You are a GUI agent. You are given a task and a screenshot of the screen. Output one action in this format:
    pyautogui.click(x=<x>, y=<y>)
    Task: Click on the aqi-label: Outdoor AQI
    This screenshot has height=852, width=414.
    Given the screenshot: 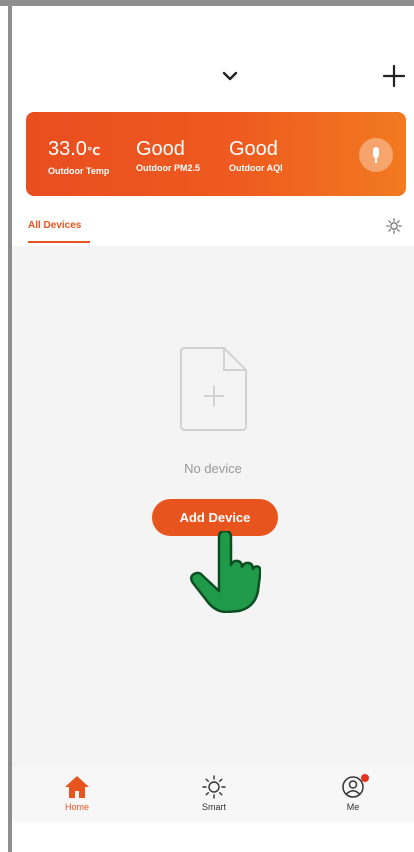 What is the action you would take?
    pyautogui.click(x=256, y=168)
    